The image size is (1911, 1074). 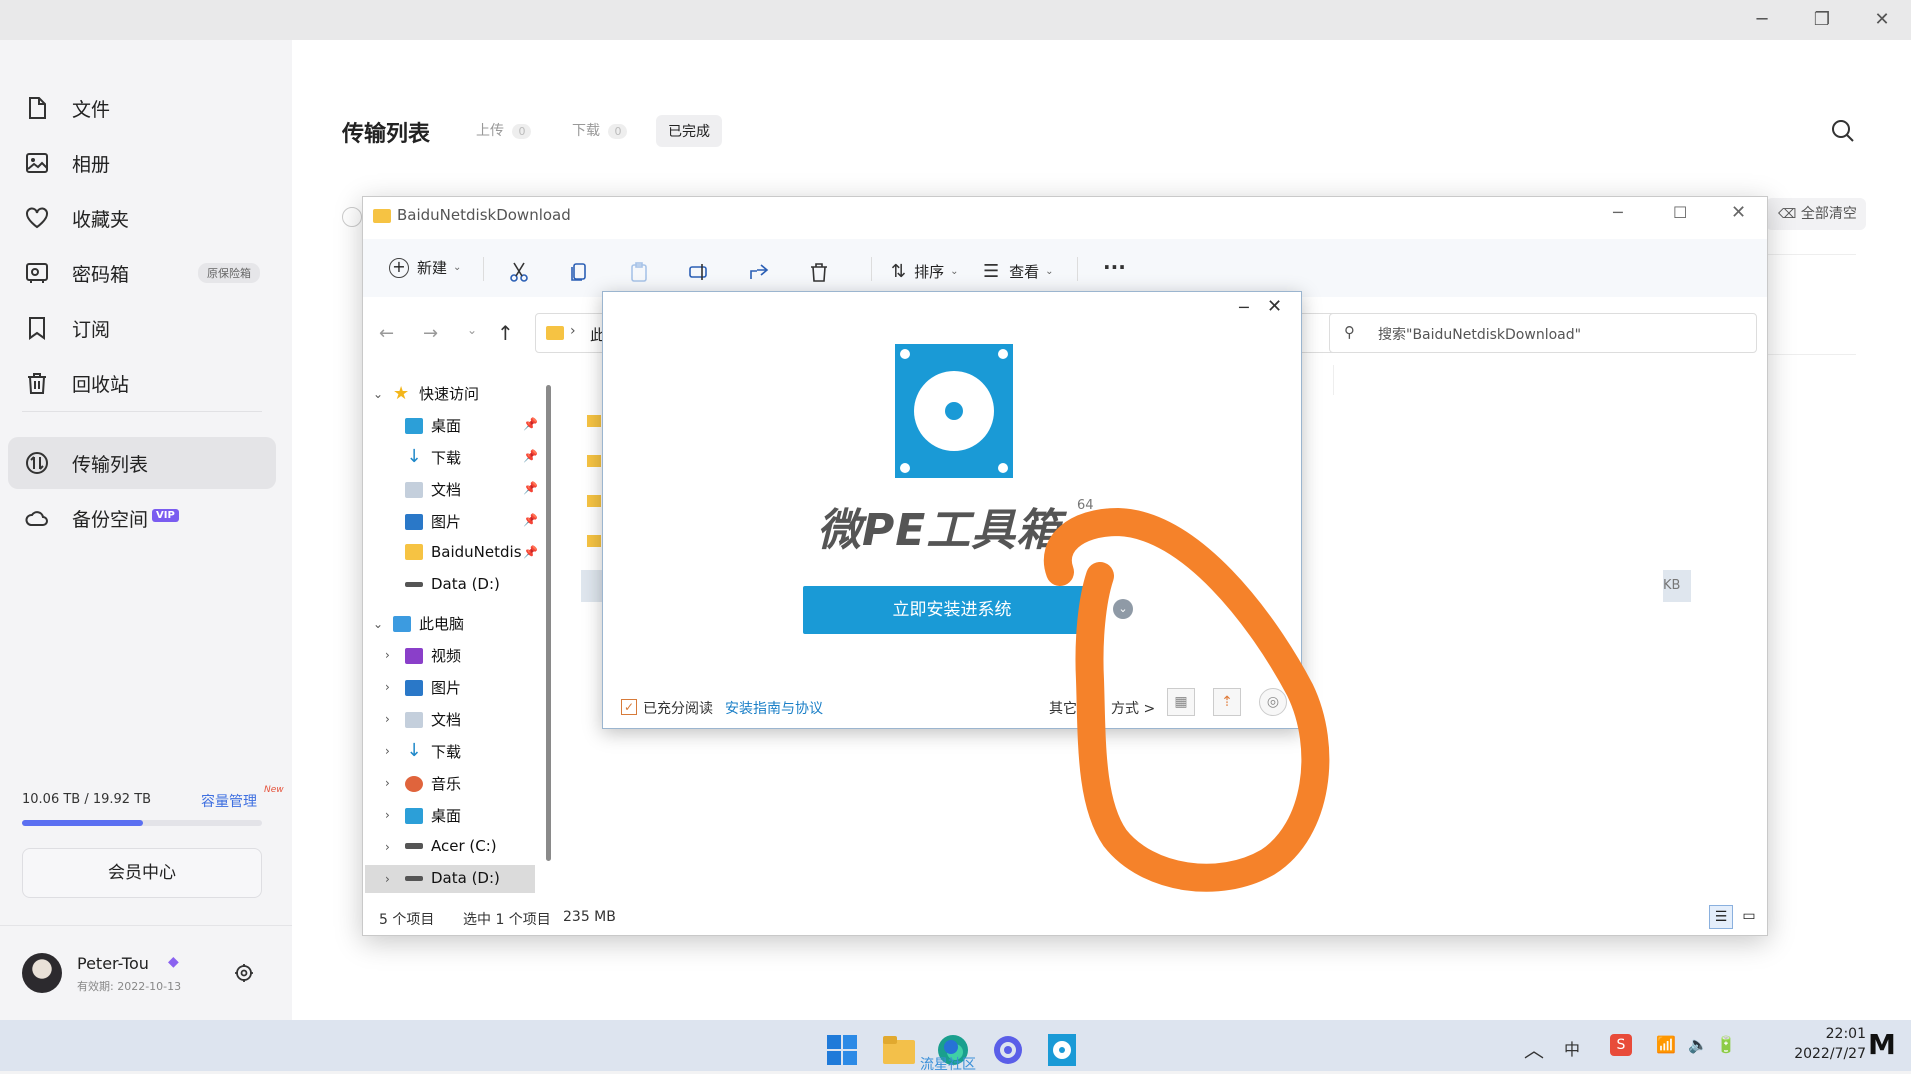 What do you see at coordinates (1018, 271) in the screenshot?
I see `view-button: ☰ 查看 ⌄` at bounding box center [1018, 271].